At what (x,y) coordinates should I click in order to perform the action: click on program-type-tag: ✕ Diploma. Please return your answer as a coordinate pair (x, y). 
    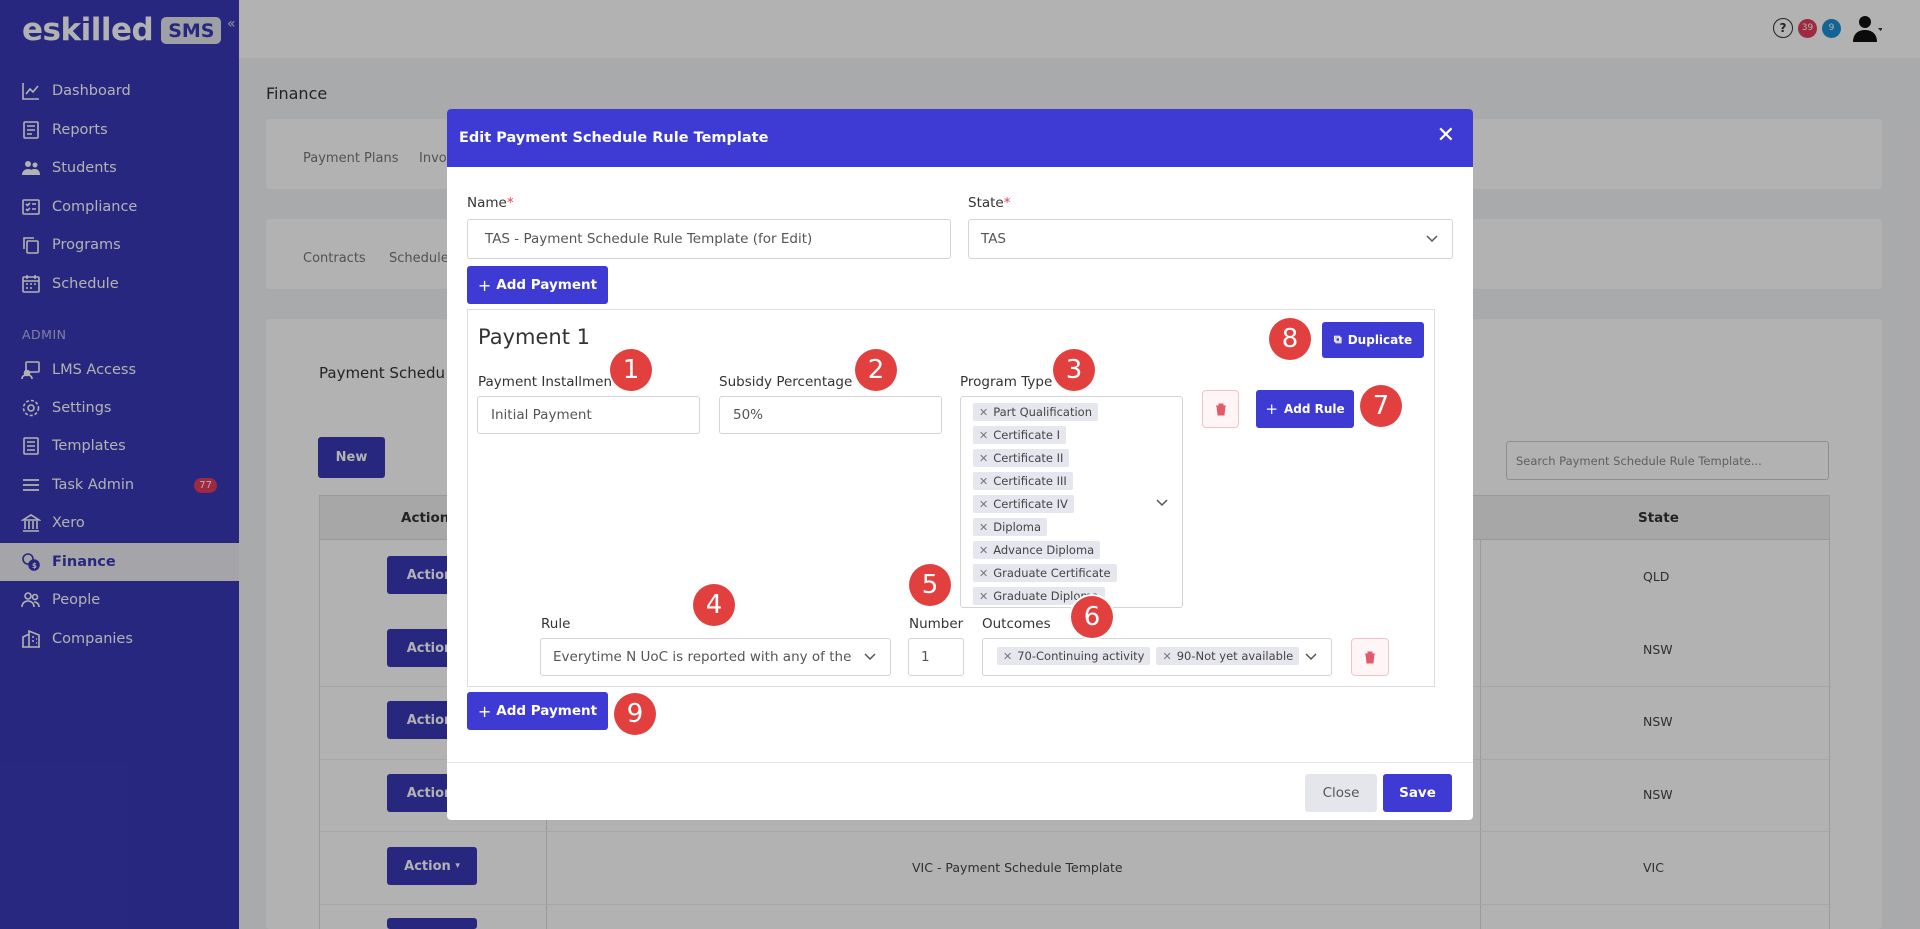
    Looking at the image, I should click on (1010, 527).